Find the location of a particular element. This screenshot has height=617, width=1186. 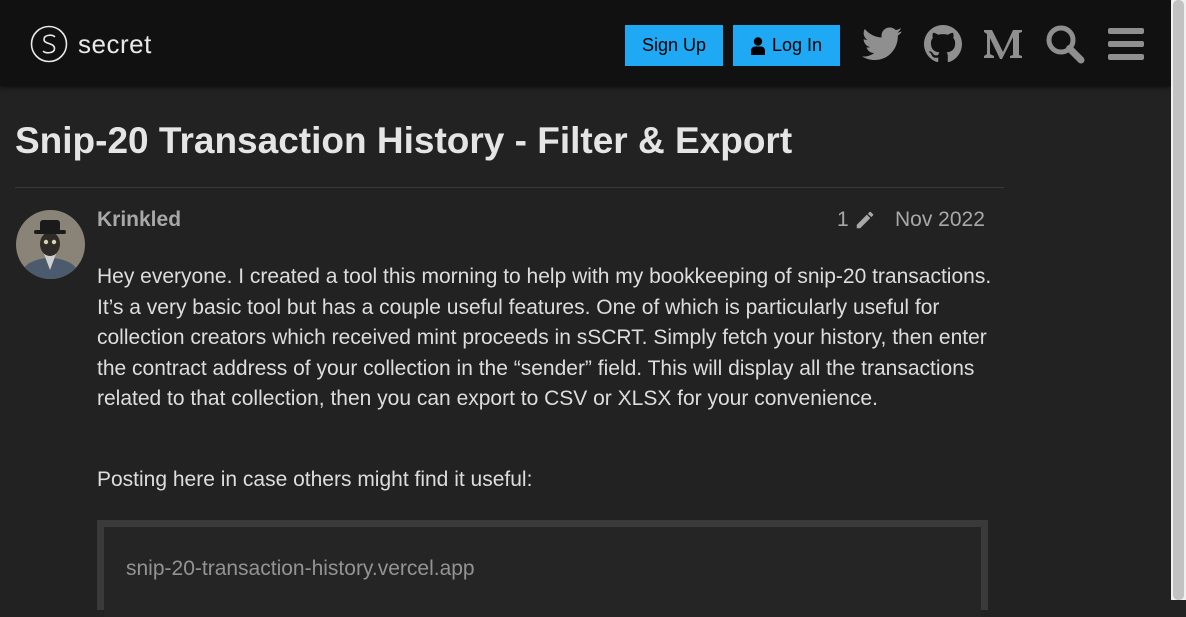

log-in-button: Log In is located at coordinates (786, 45).